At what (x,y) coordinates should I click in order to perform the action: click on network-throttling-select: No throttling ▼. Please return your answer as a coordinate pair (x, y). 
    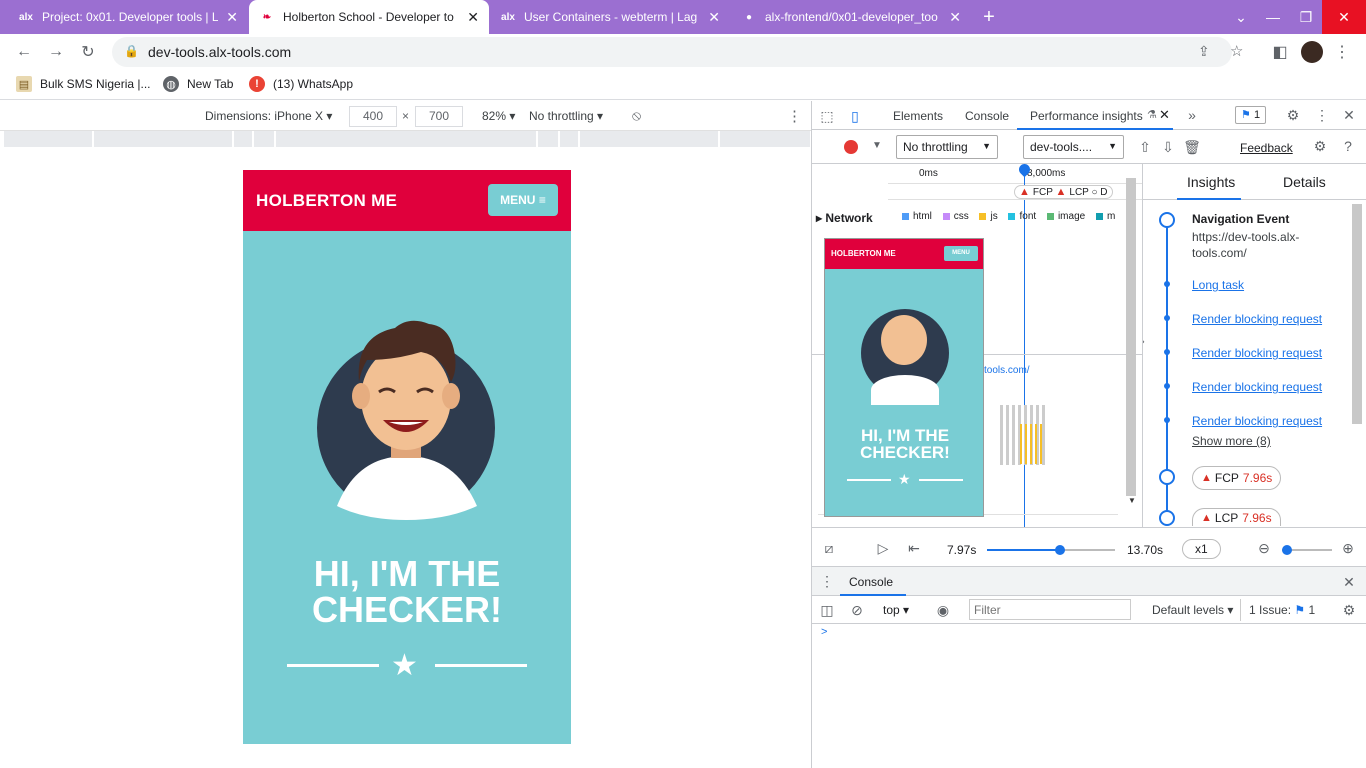
    Looking at the image, I should click on (947, 147).